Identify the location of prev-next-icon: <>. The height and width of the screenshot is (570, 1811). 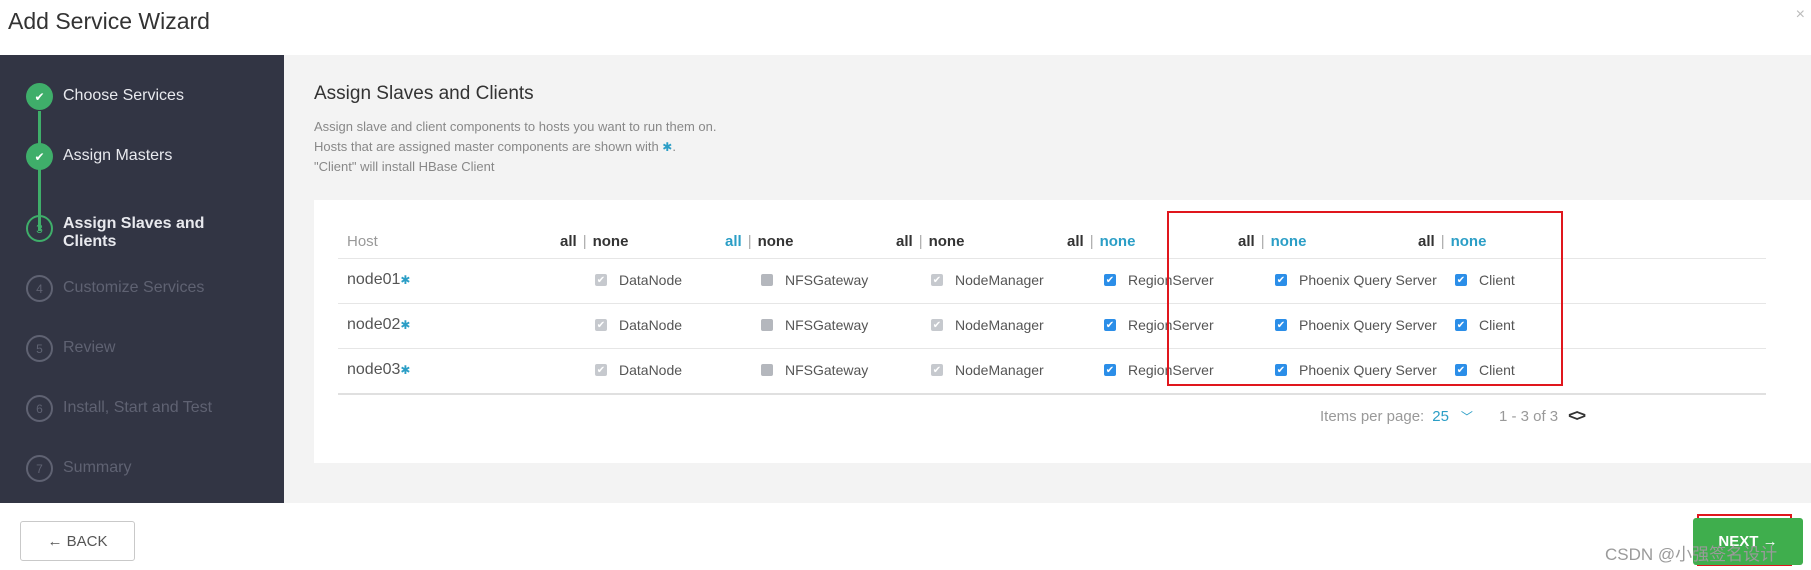
(1577, 416).